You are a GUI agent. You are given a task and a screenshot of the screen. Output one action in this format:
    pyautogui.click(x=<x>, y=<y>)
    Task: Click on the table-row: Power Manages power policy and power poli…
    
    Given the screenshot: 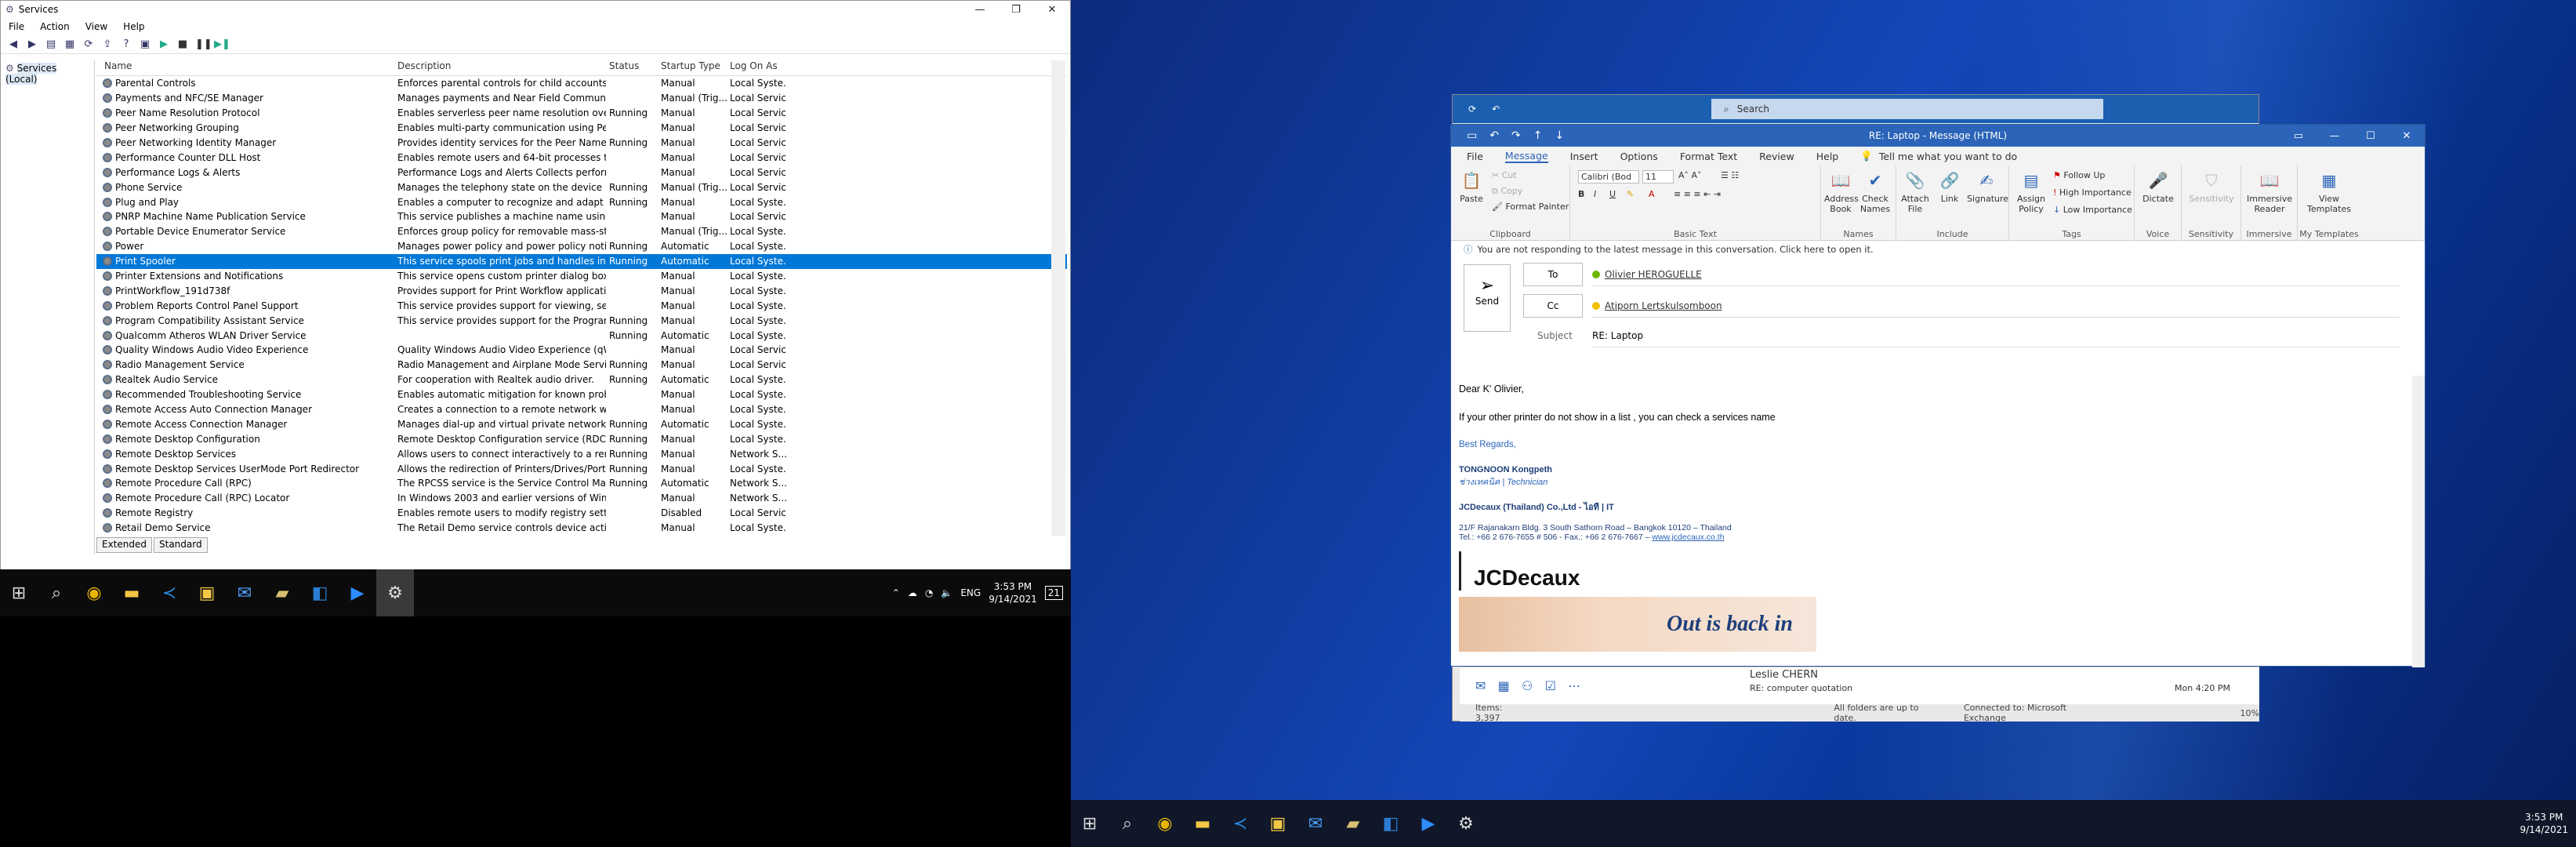 What is the action you would take?
    pyautogui.click(x=581, y=246)
    